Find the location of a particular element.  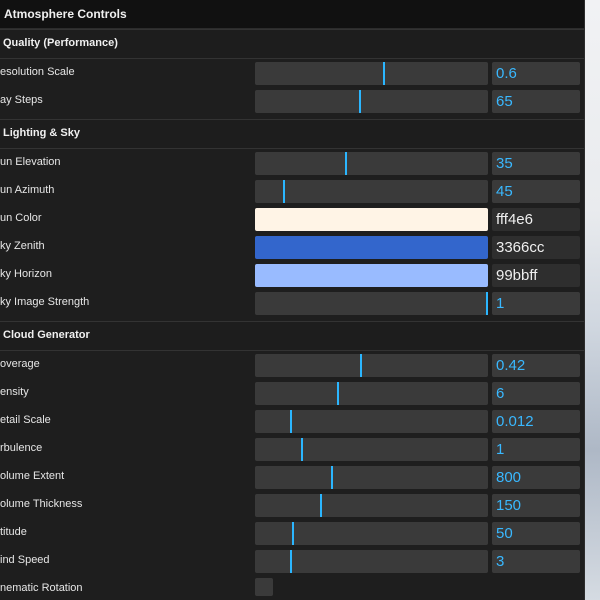

detail-scale-label: etail Scale is located at coordinates (25, 420).